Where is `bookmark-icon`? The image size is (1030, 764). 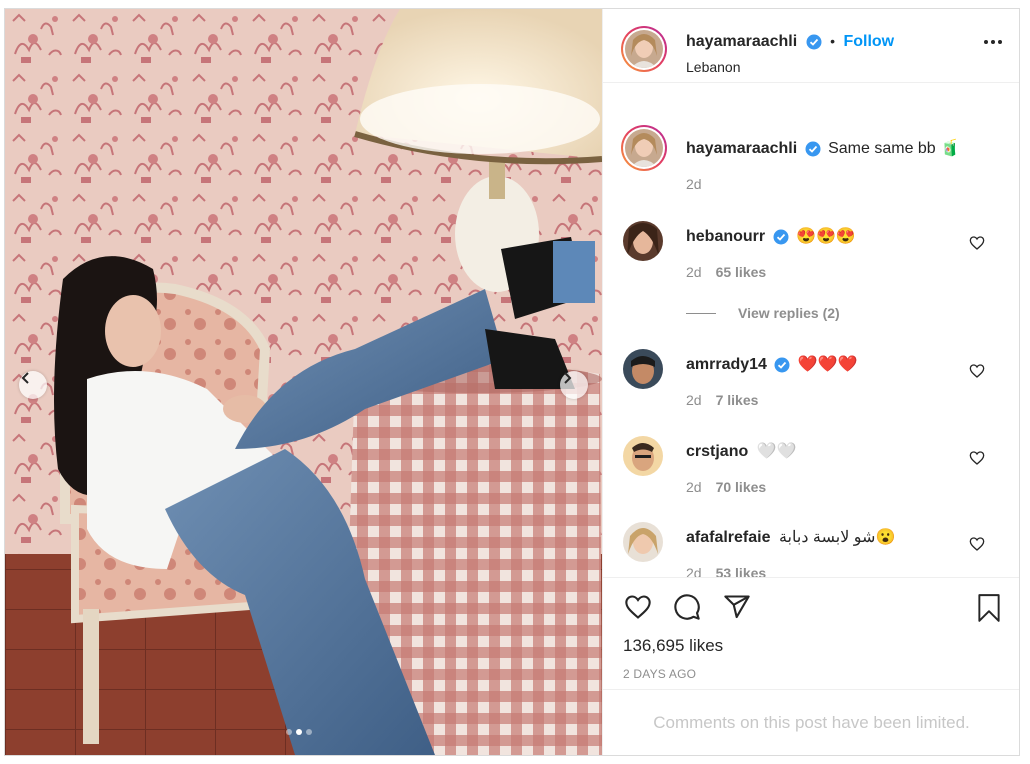 bookmark-icon is located at coordinates (989, 608).